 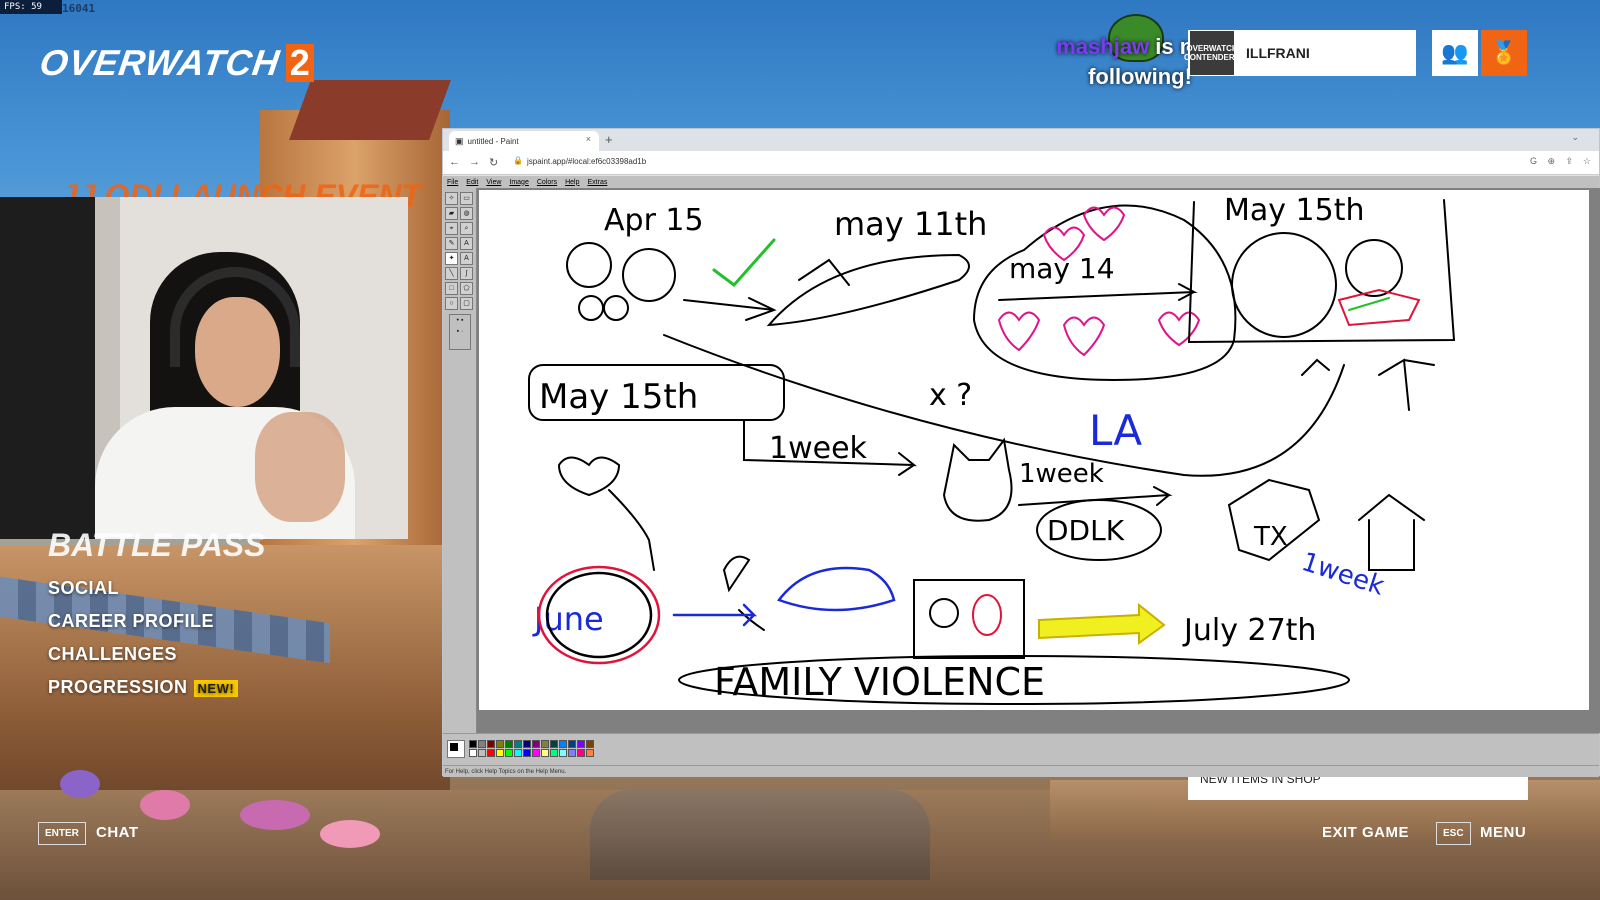 What do you see at coordinates (451, 288) in the screenshot?
I see `rectangle-tool: □` at bounding box center [451, 288].